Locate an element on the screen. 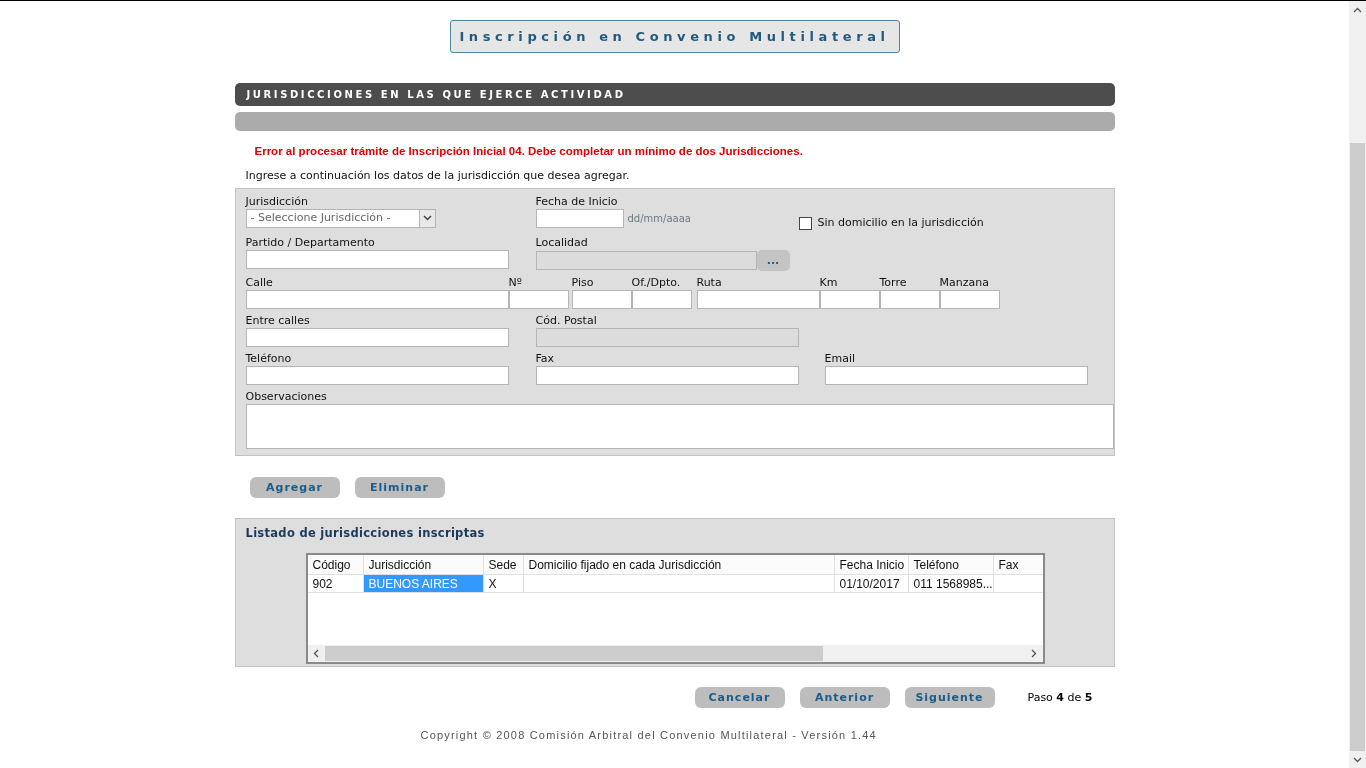 This screenshot has width=1366, height=768. field-label: Manzana is located at coordinates (964, 283).